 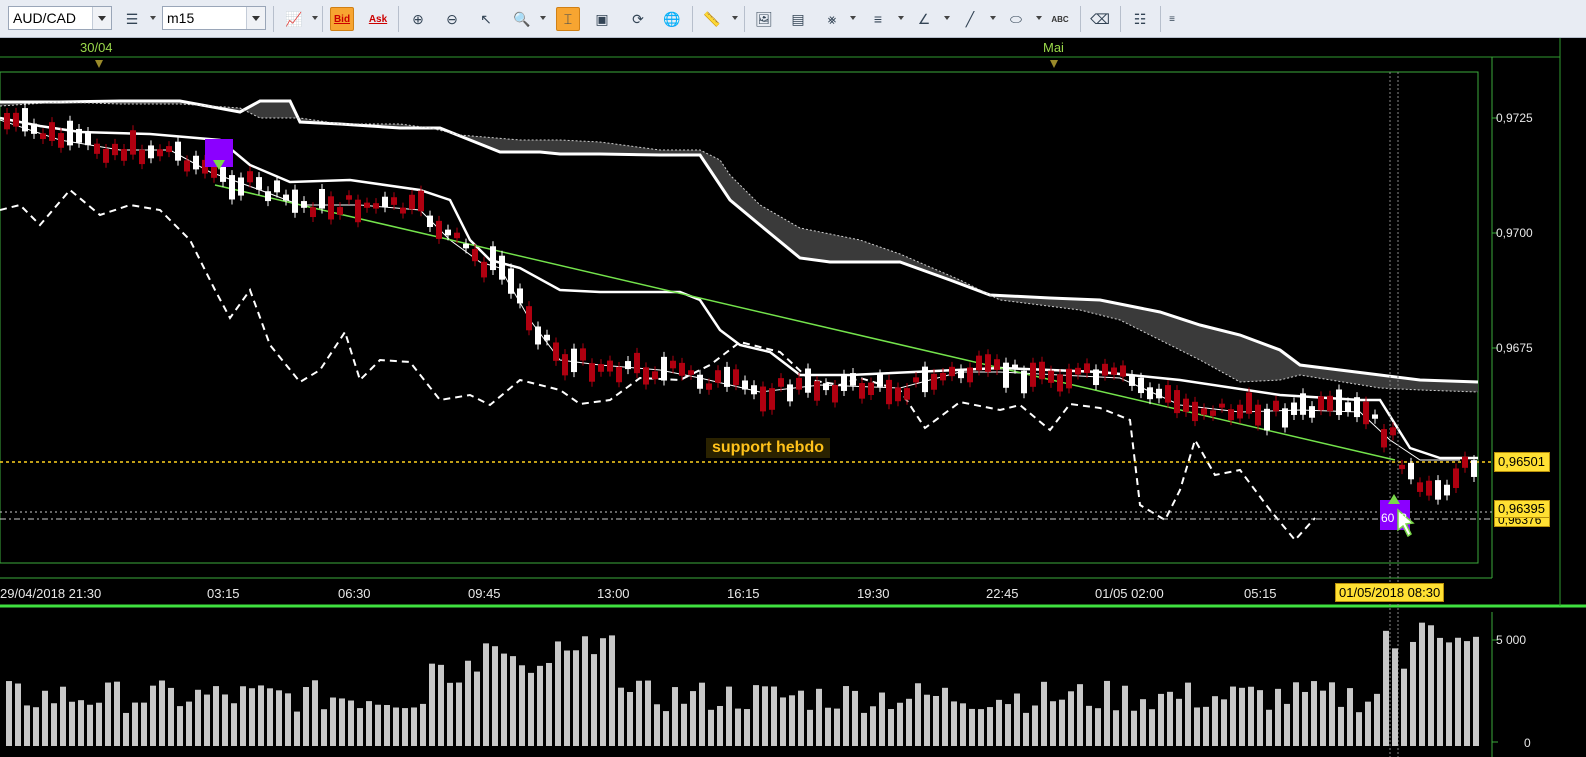 I want to click on hierarchy-icon: ☷, so click(x=1140, y=19).